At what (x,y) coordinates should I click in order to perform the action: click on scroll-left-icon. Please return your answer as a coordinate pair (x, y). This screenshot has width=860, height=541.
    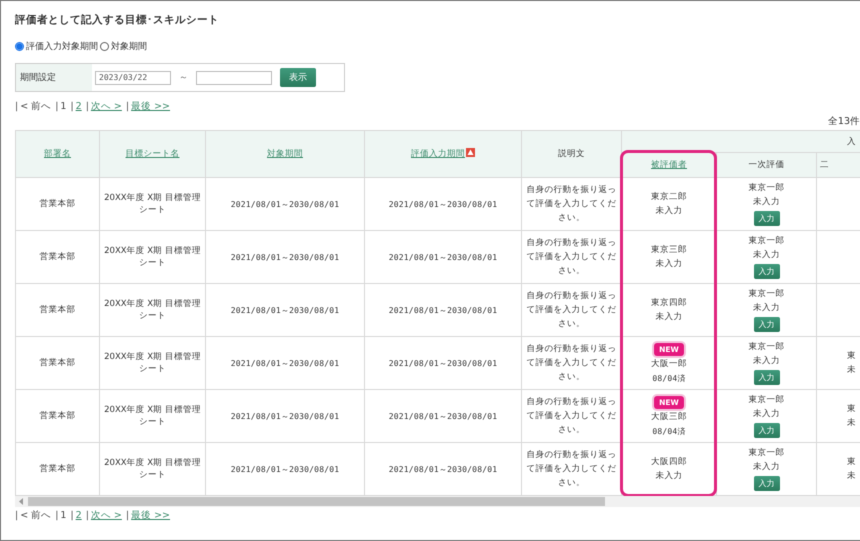
    Looking at the image, I should click on (21, 501).